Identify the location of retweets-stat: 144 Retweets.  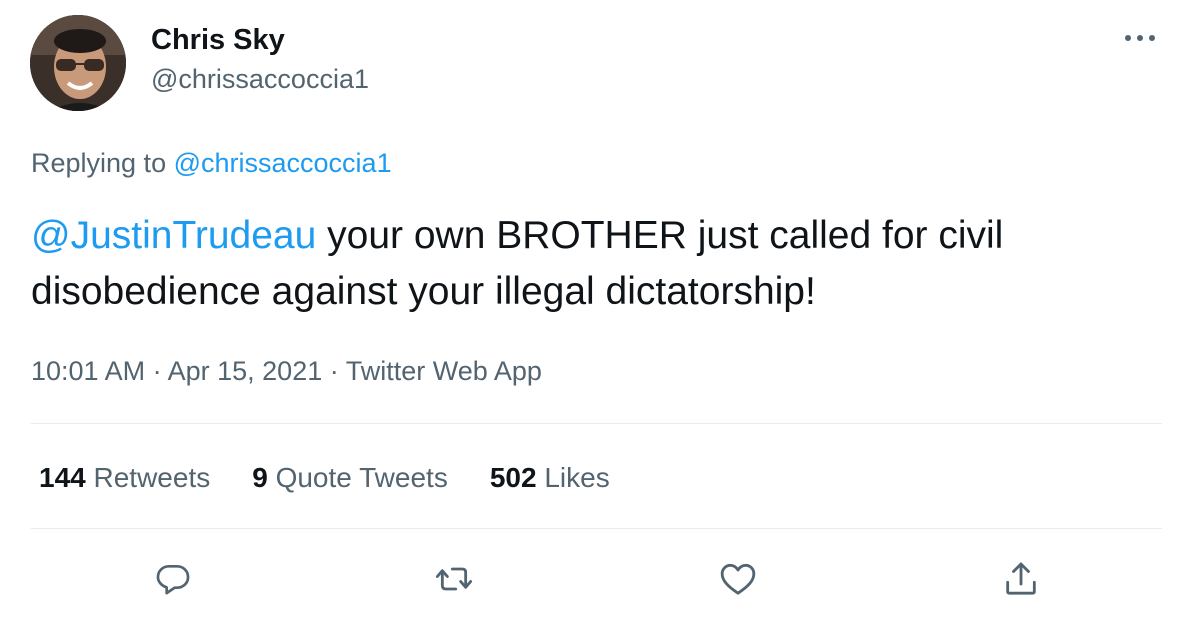
(124, 478).